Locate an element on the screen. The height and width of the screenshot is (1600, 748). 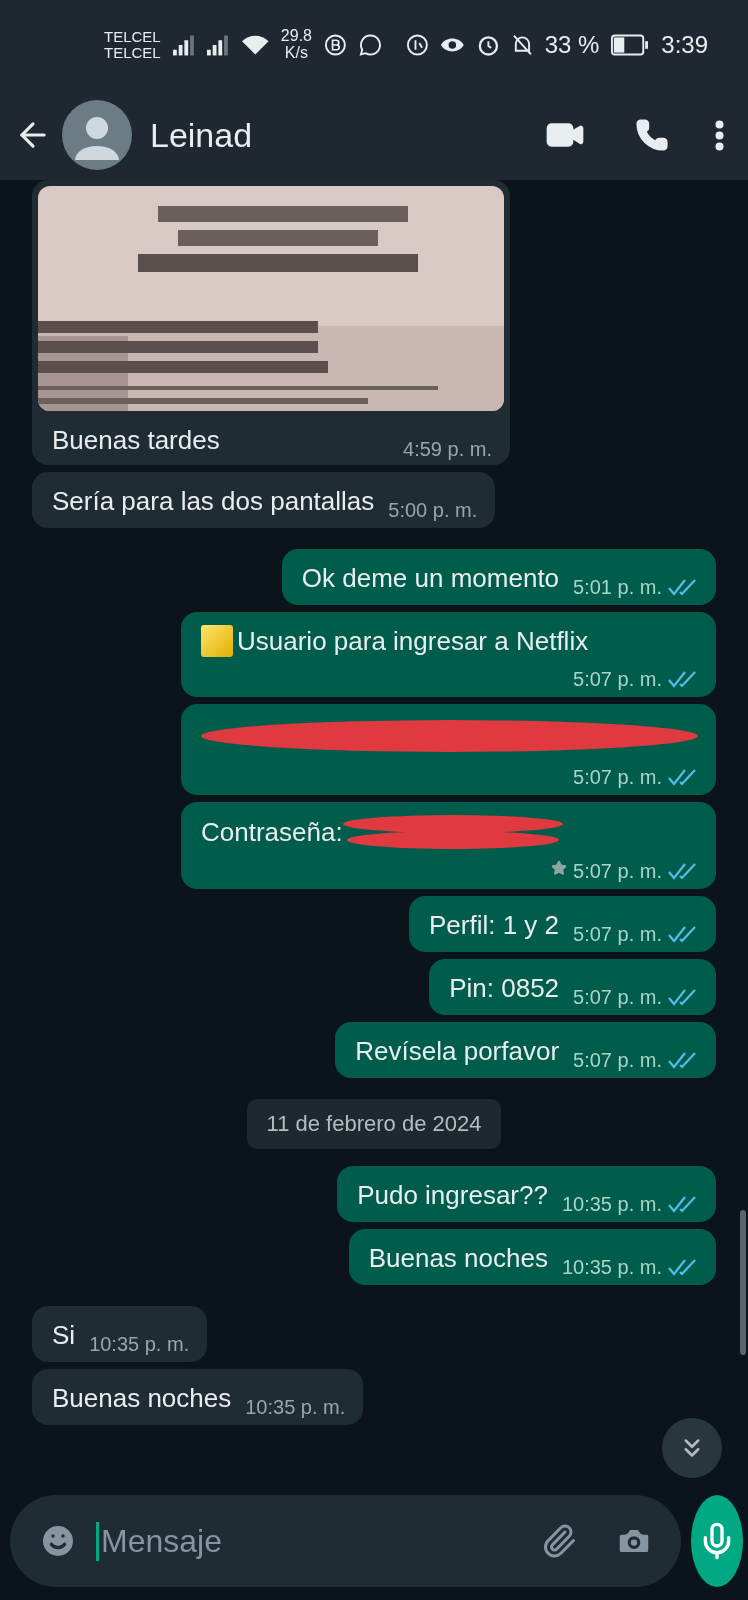
outgoing-message-bubble: Ok deme un momento 5:01 p. m. is located at coordinates (498, 577).